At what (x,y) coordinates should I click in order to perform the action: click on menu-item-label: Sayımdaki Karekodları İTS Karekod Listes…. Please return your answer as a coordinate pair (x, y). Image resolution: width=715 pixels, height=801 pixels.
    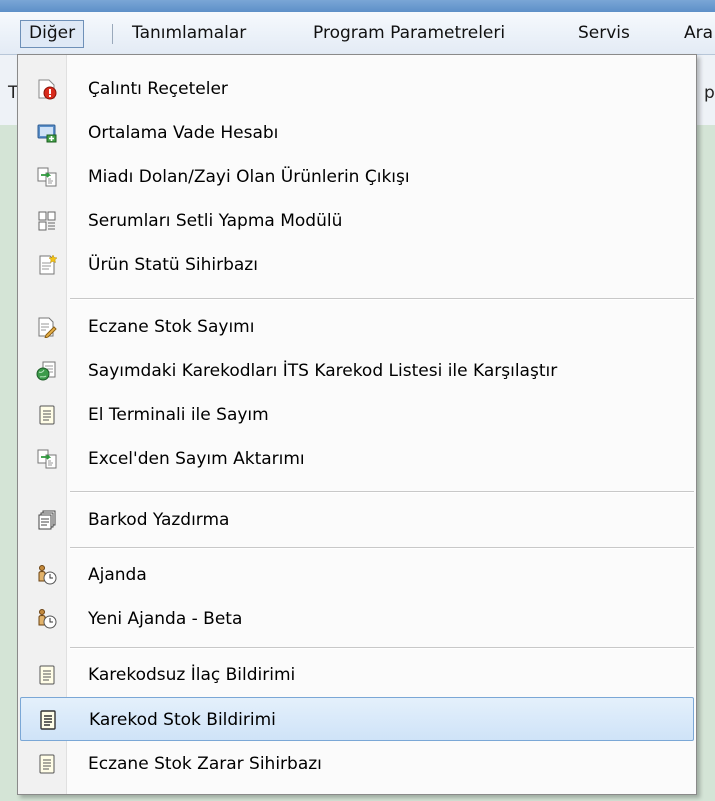
    Looking at the image, I should click on (323, 371).